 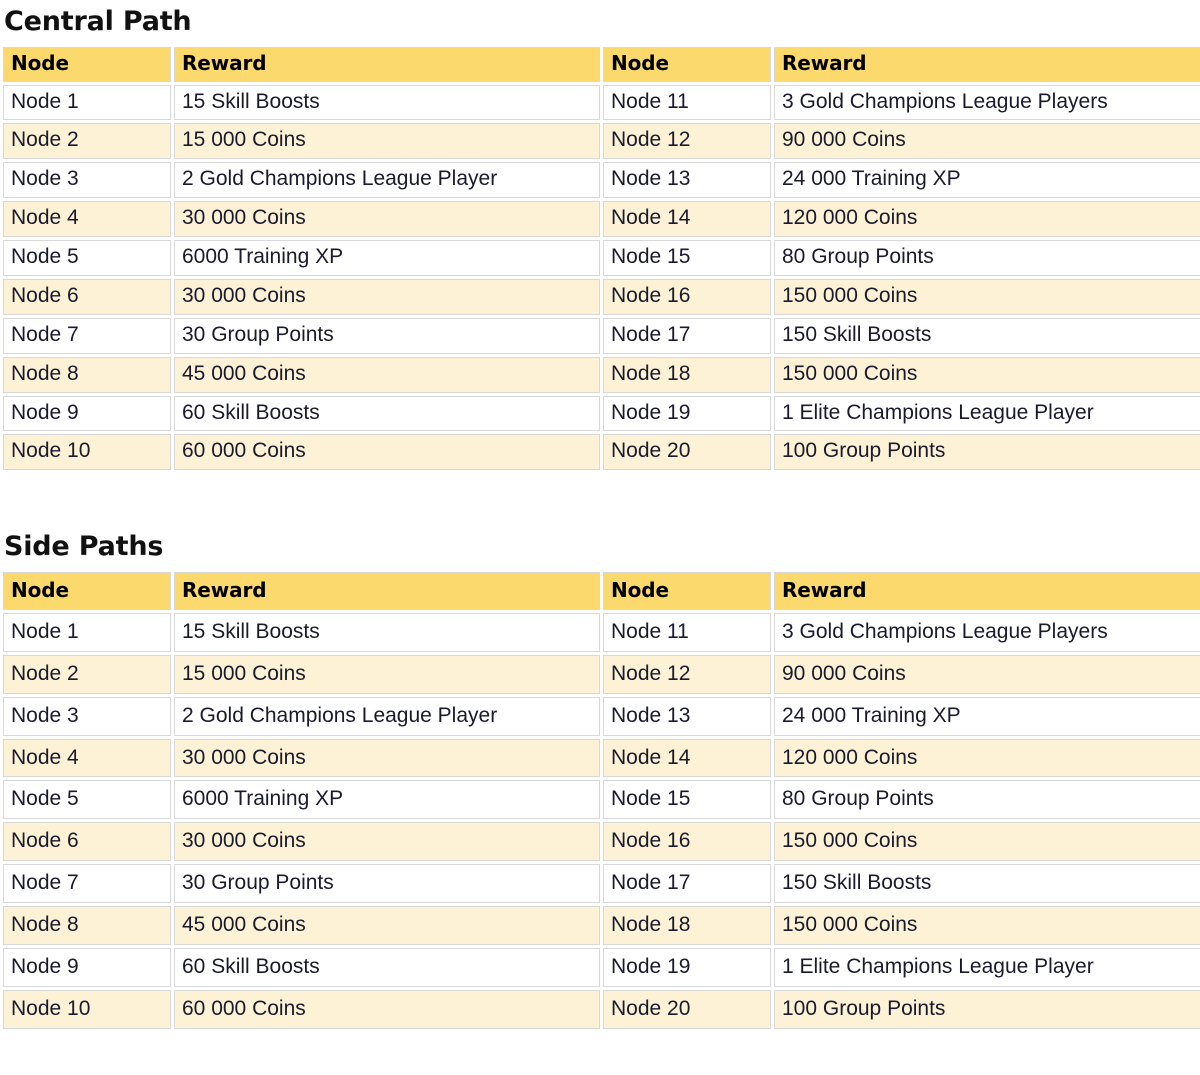 I want to click on cell-node-left: Node 10, so click(x=87, y=1009).